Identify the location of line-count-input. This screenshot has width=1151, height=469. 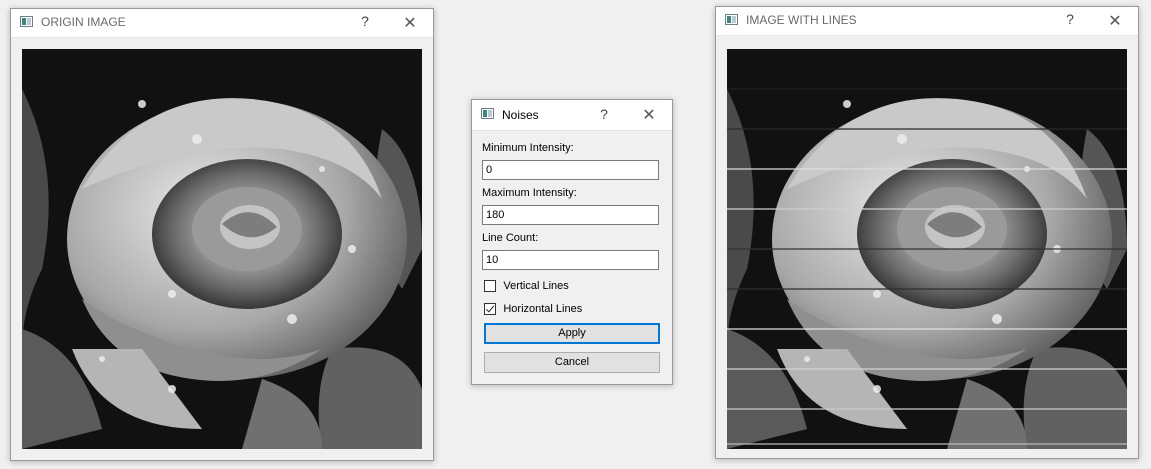
(570, 260).